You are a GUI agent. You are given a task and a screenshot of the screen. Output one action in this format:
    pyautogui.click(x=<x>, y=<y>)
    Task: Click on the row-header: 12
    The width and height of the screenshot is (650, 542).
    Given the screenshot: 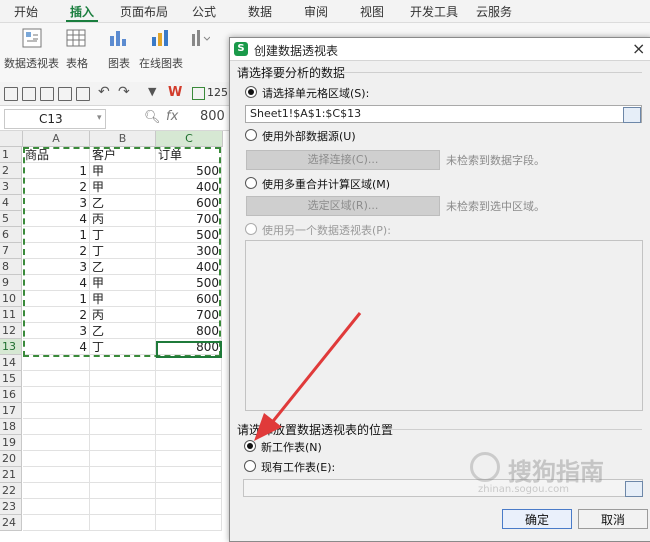 What is the action you would take?
    pyautogui.click(x=11, y=331)
    